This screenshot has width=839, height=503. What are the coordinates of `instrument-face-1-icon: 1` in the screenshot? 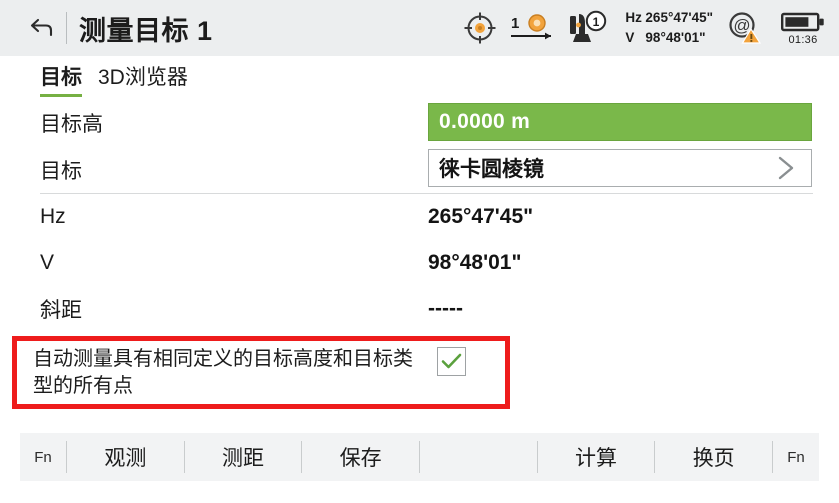 It's located at (588, 28).